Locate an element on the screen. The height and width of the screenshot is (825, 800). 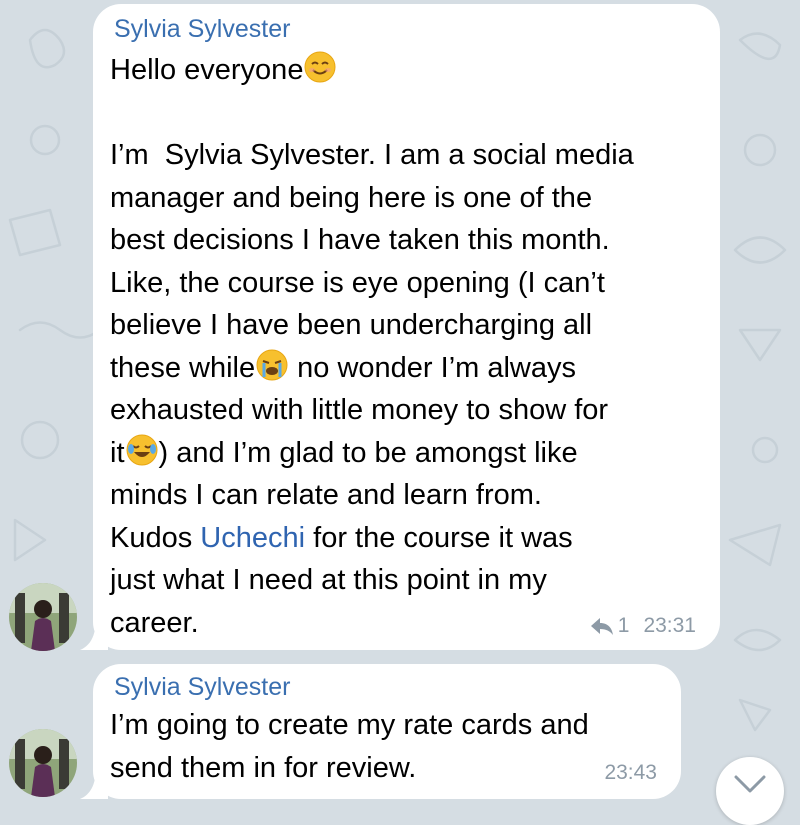
message-line: manager and being here is one of the is located at coordinates (351, 197).